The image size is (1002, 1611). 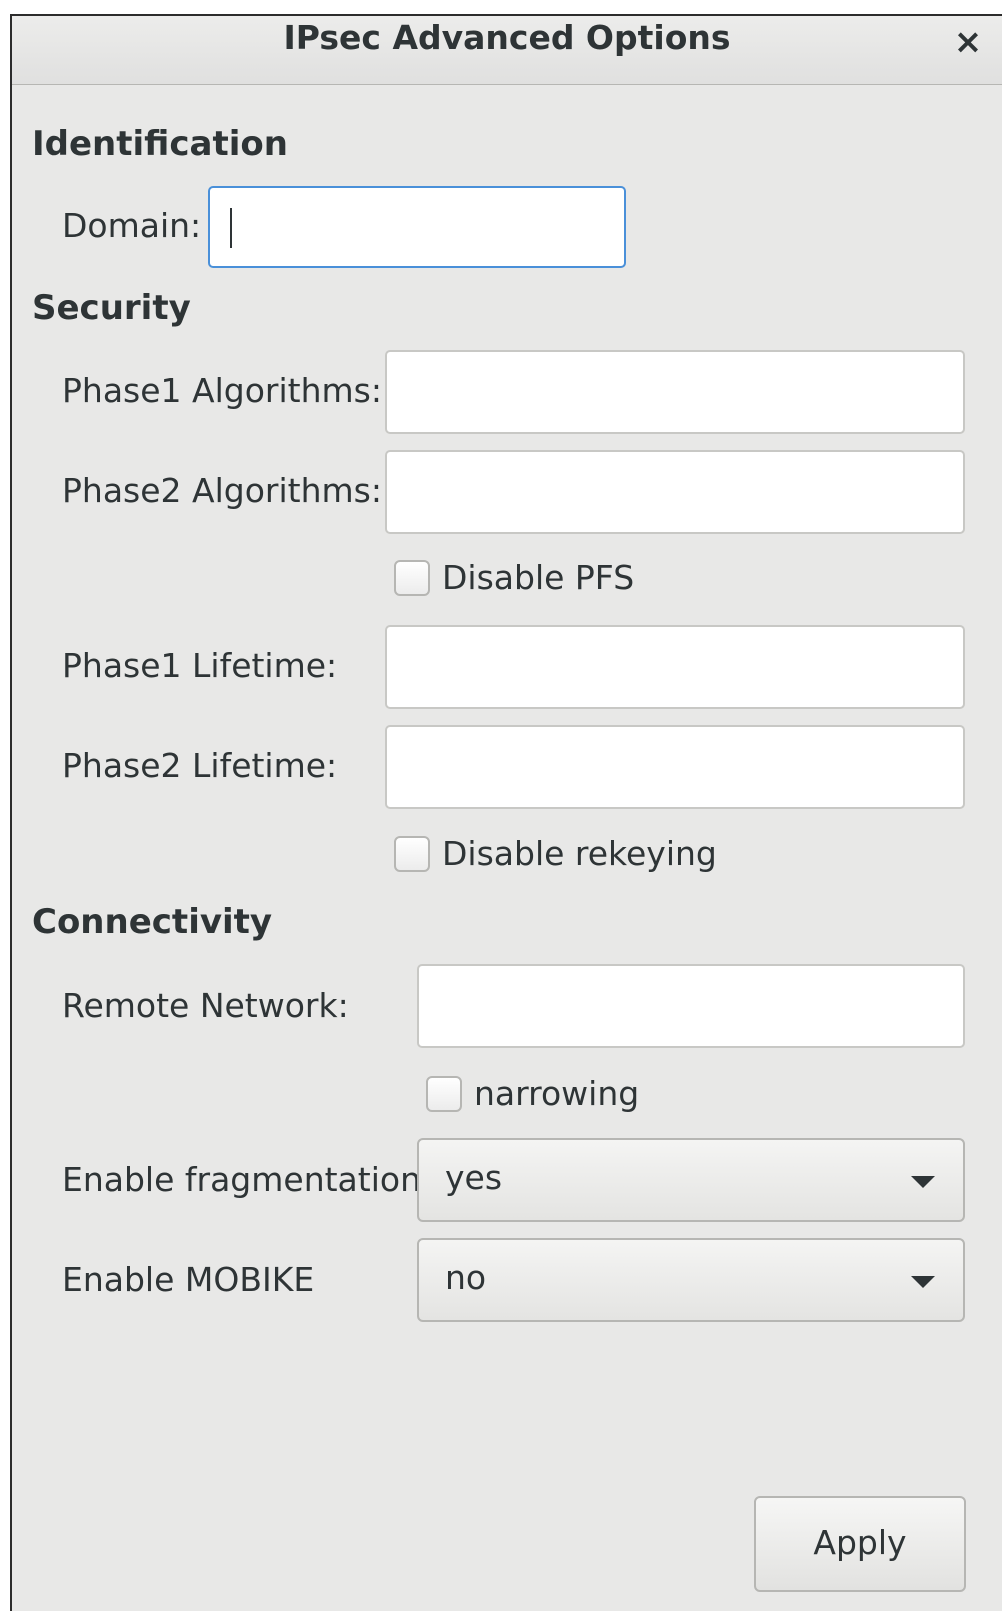 I want to click on dialog-title: IPsec Advanced Options, so click(x=507, y=37).